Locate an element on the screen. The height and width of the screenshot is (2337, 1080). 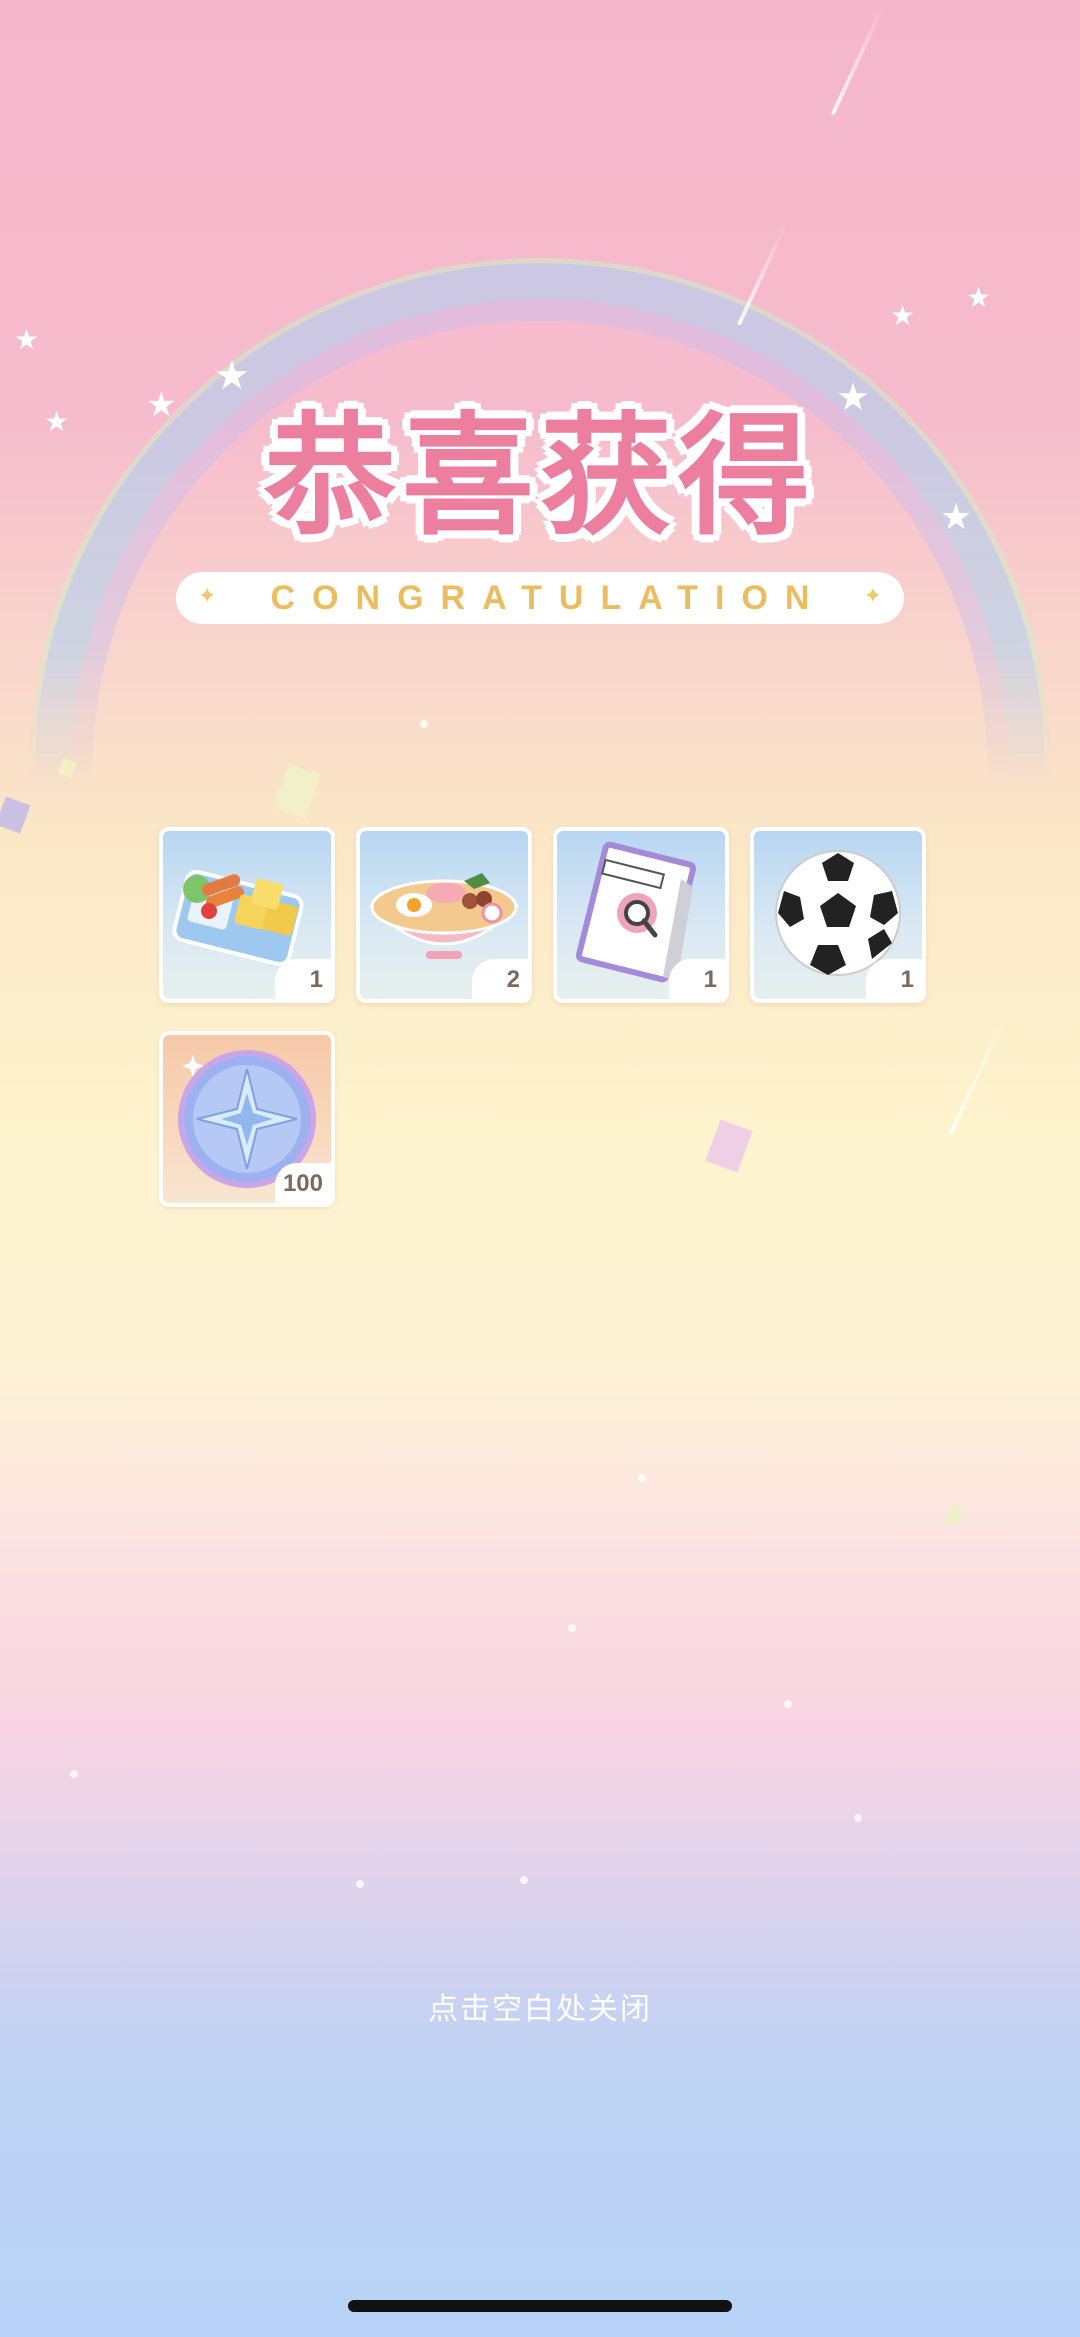
reward-item: 2 is located at coordinates (444, 915).